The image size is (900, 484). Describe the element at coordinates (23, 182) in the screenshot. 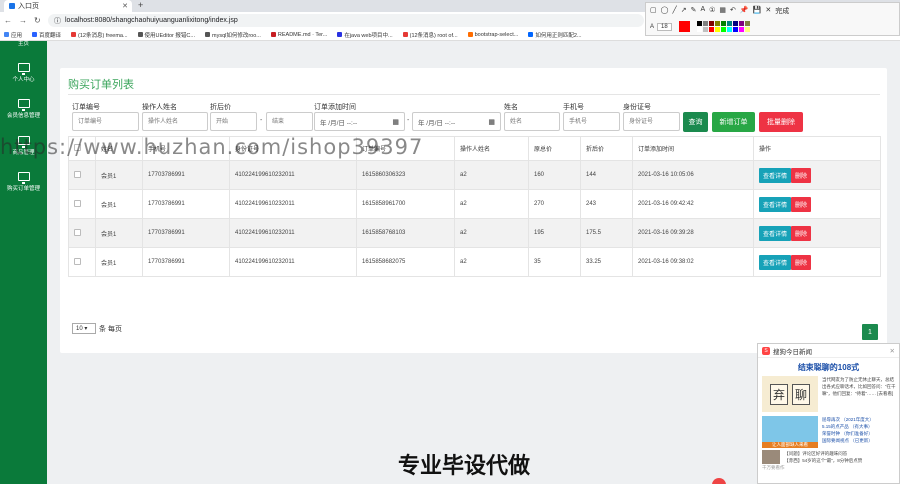

I see `sidebar-item-orders: 购买订单管理` at that location.